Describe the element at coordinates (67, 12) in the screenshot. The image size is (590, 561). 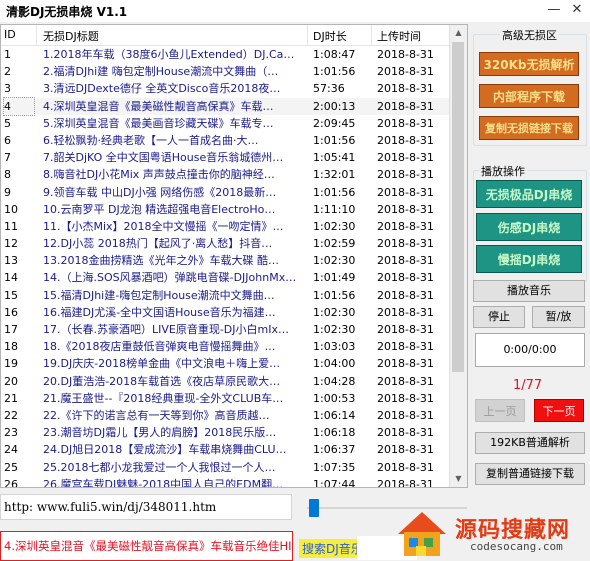
I see `window-title: 清影DJ无损串烧 V1.1` at that location.